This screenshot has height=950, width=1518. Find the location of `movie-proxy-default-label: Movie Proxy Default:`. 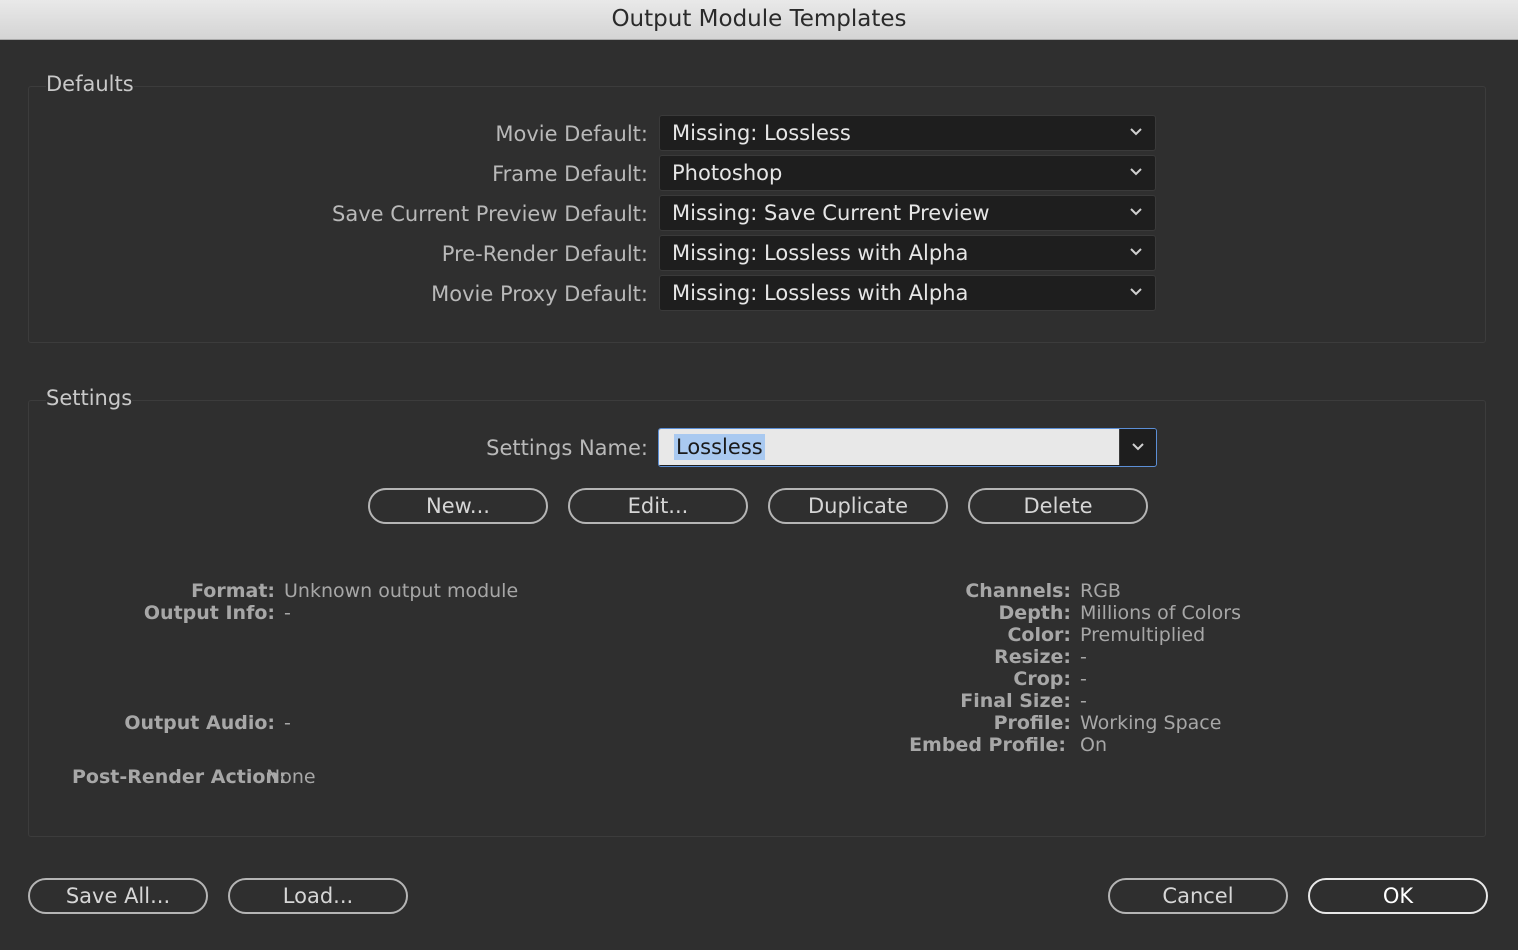

movie-proxy-default-label: Movie Proxy Default: is located at coordinates (539, 294).